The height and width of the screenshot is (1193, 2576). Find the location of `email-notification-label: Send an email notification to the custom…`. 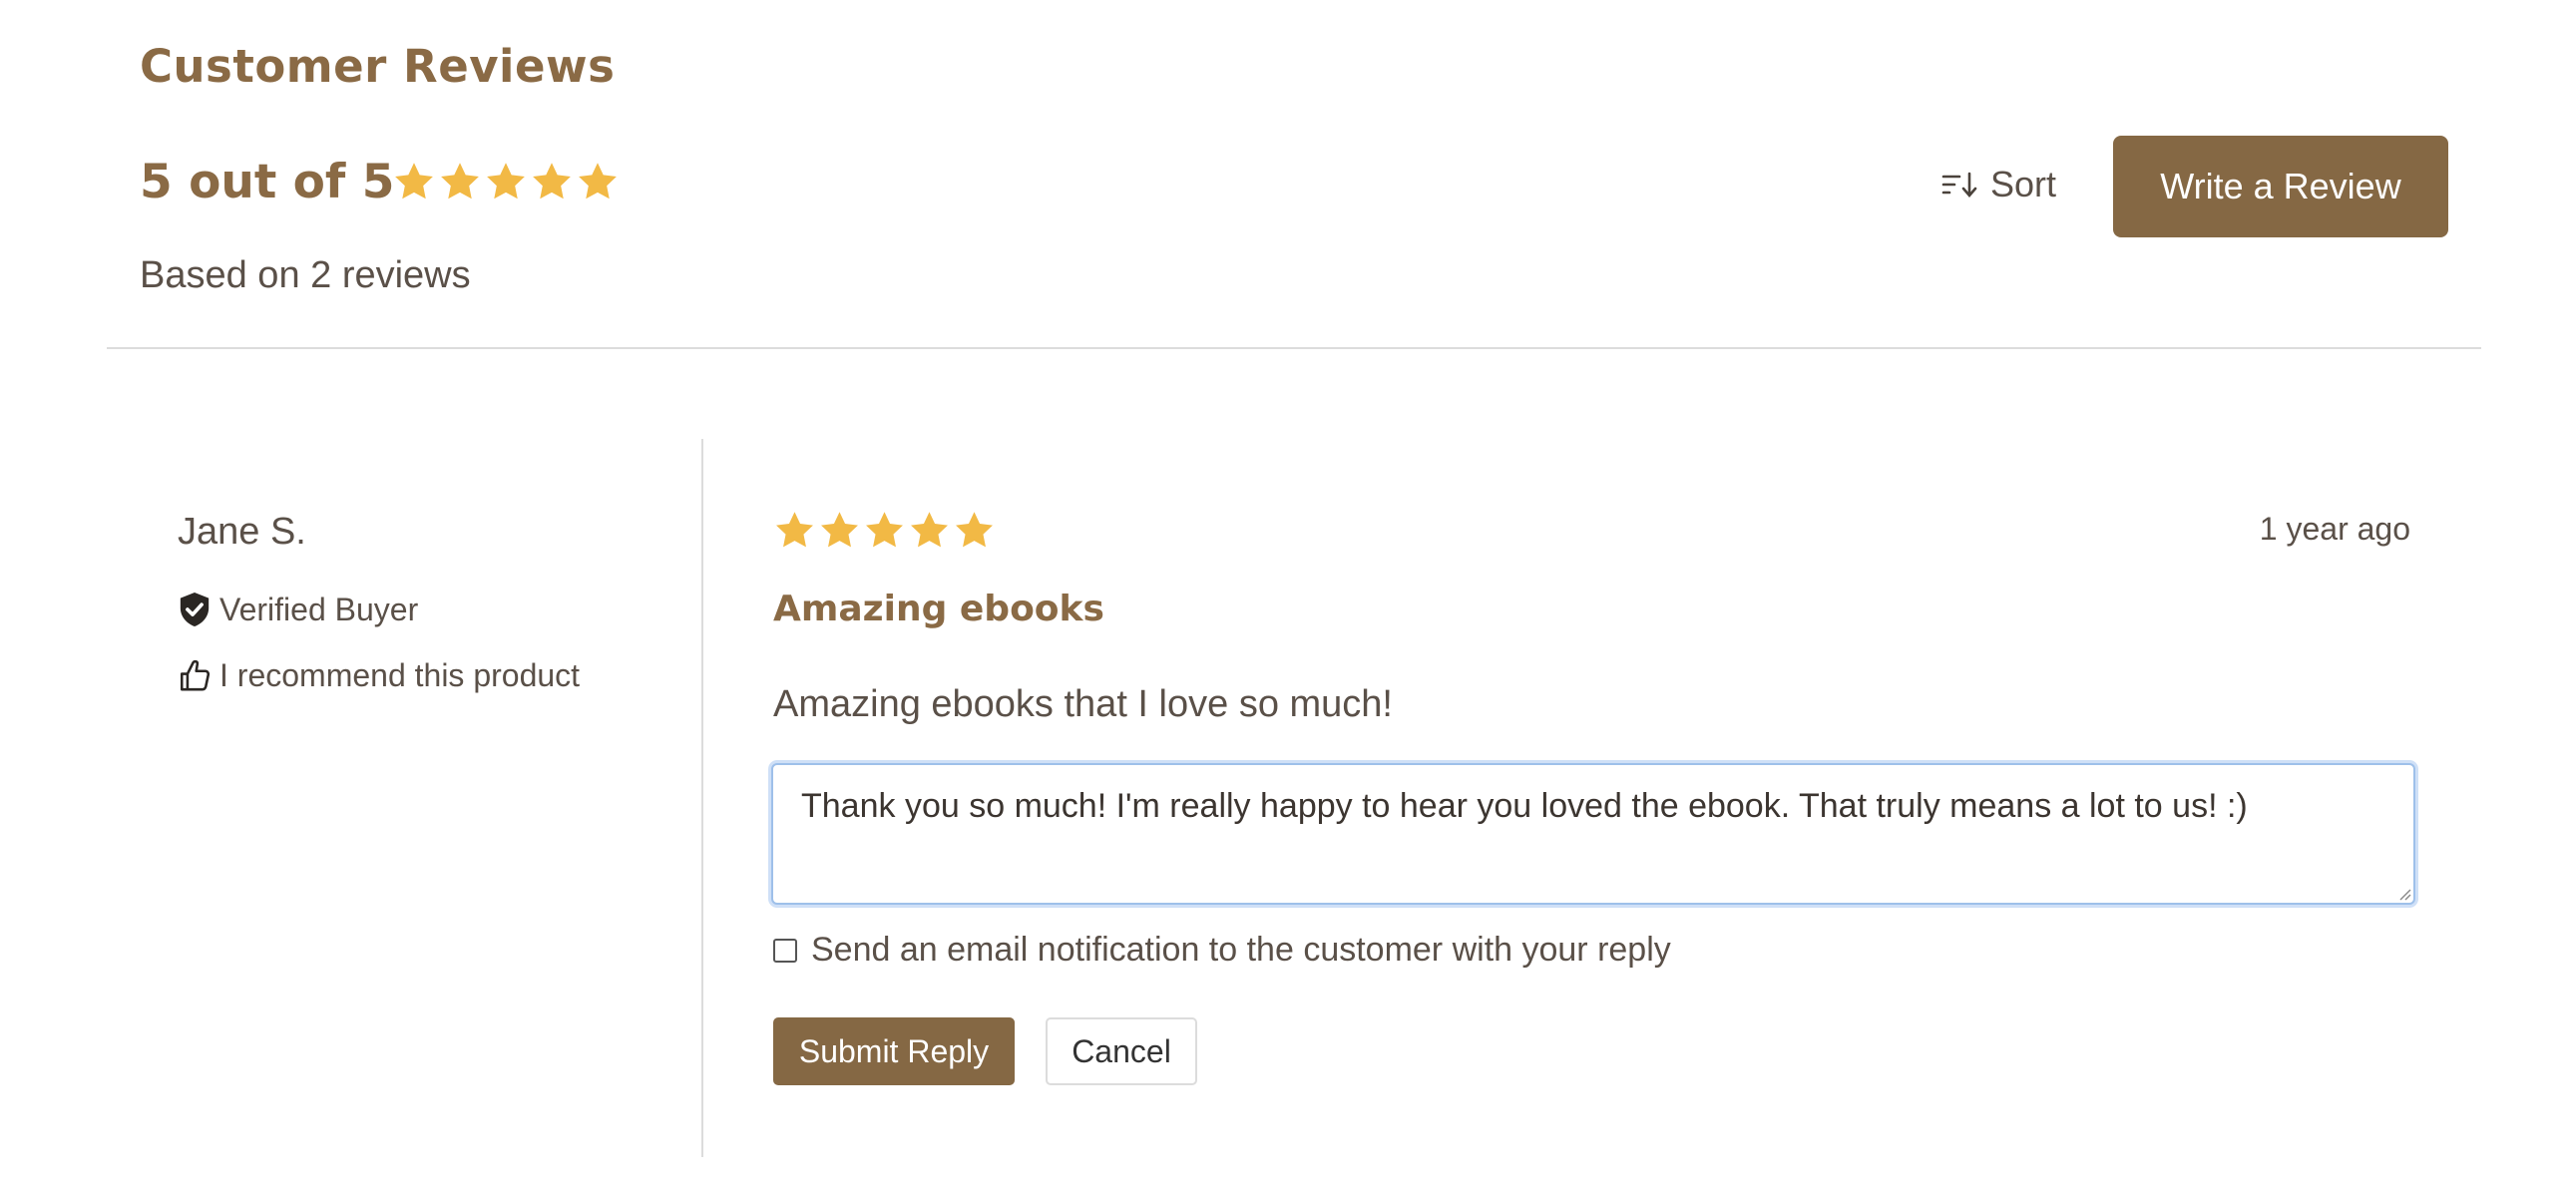

email-notification-label: Send an email notification to the custom… is located at coordinates (1241, 950).